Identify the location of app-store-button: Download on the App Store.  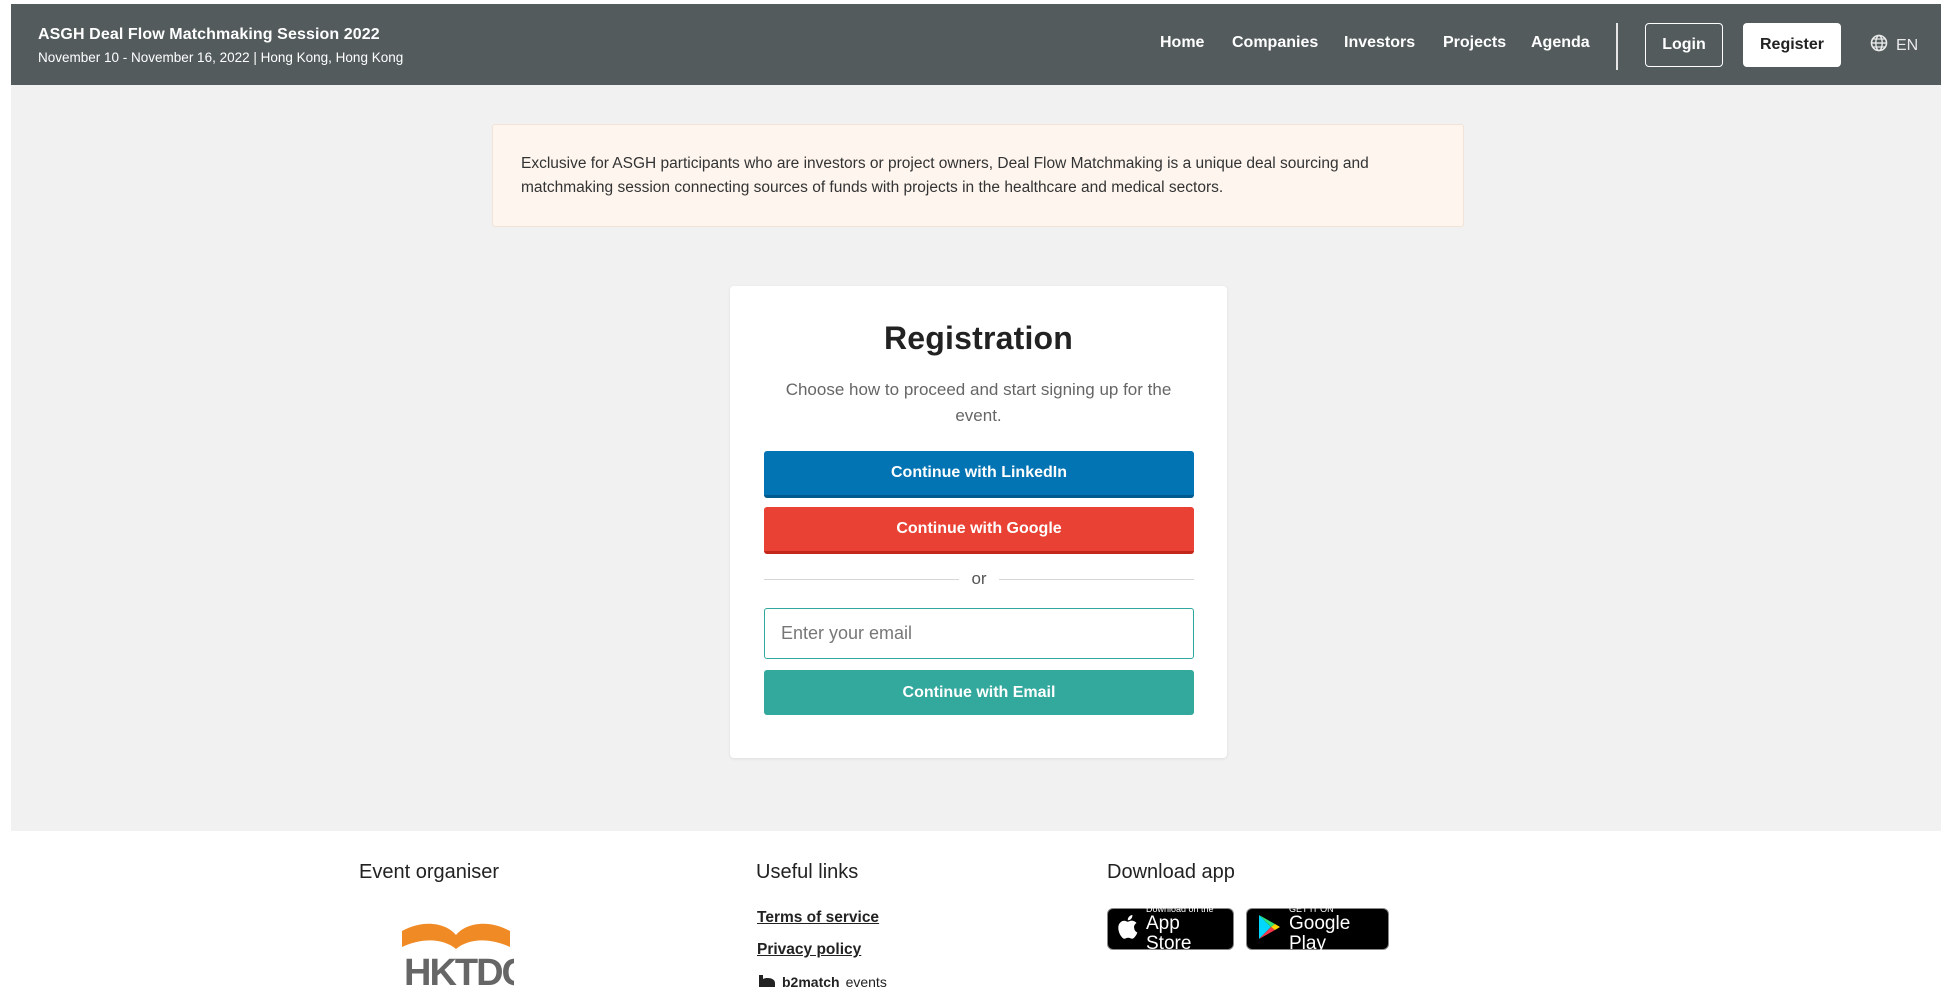
(1170, 929).